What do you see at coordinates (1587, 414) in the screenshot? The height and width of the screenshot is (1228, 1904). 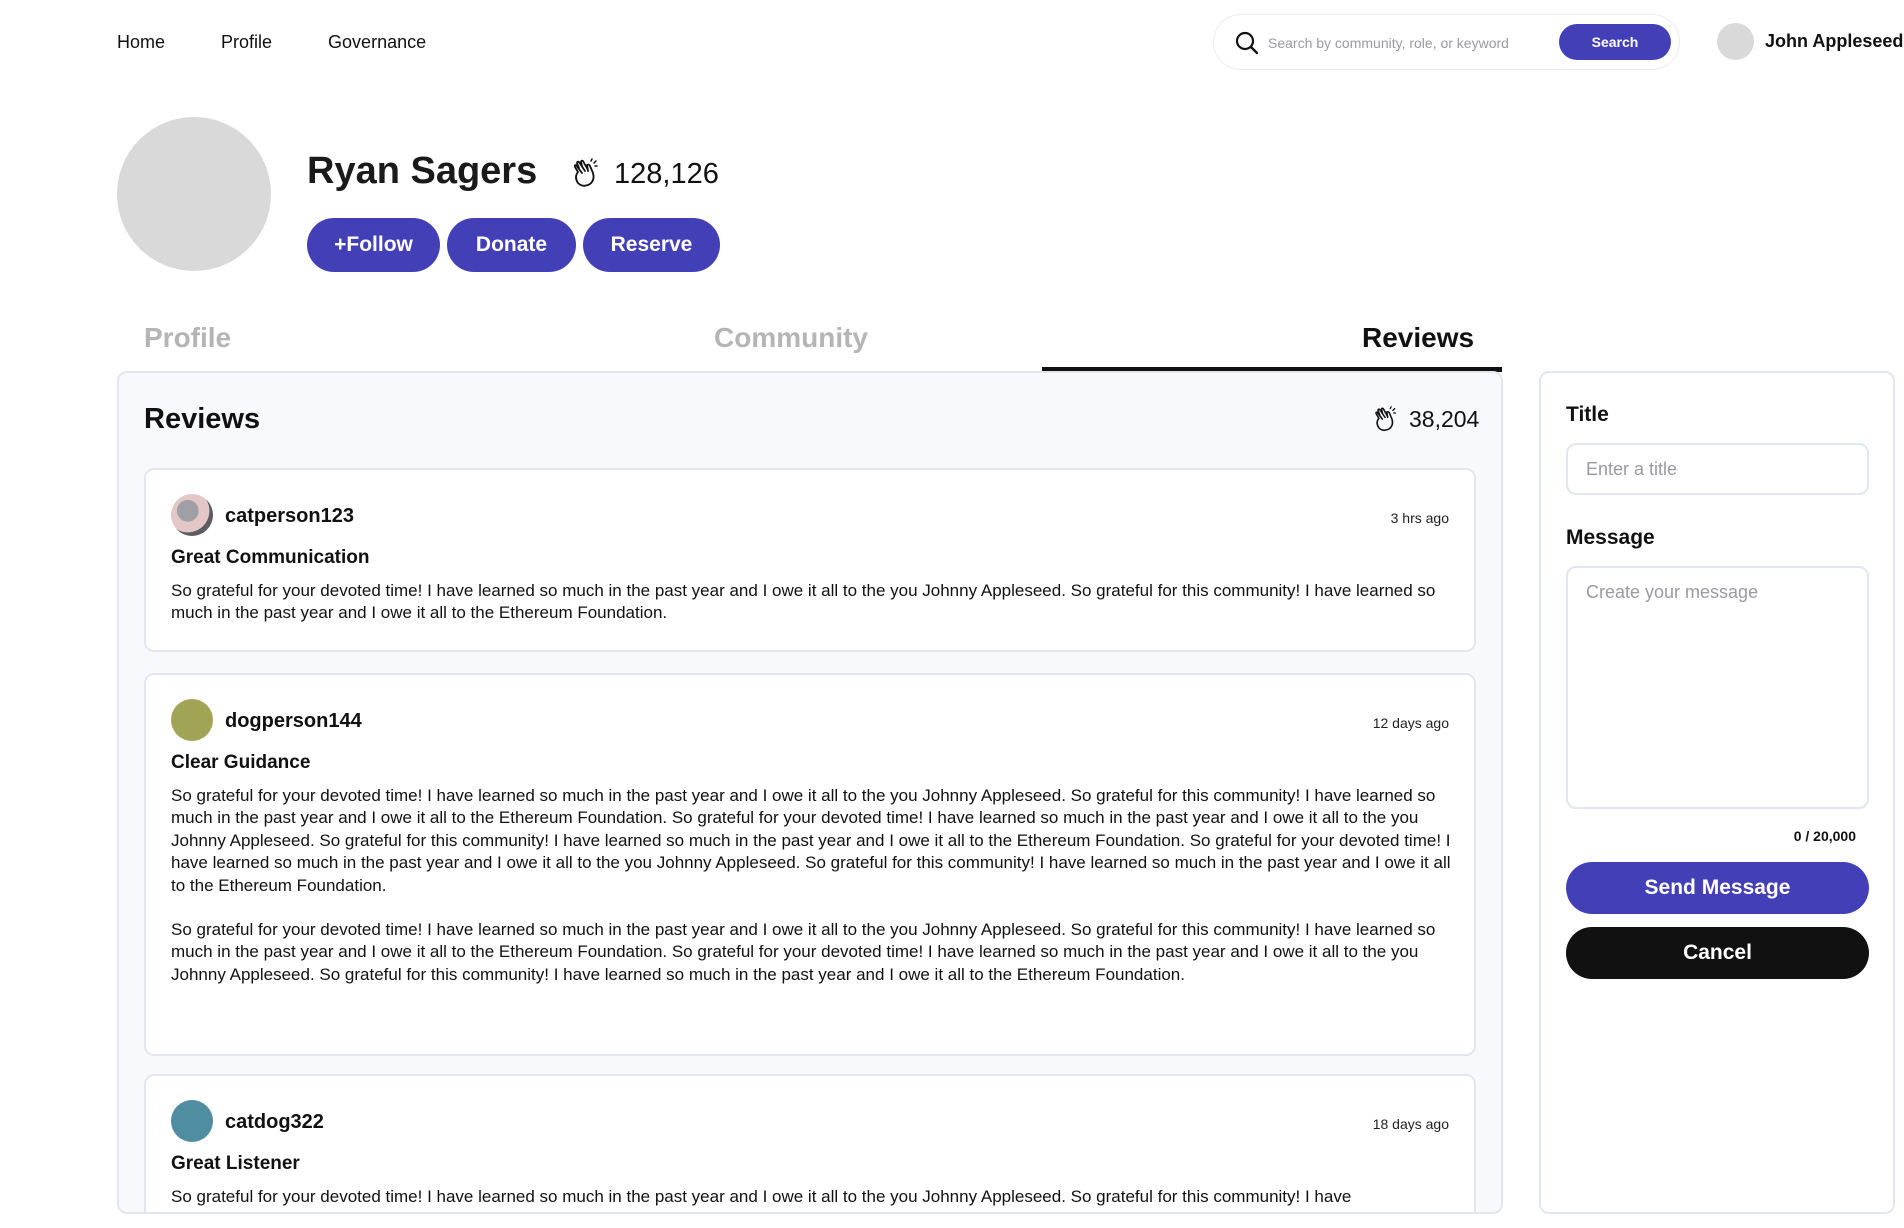 I see `title-label: Title` at bounding box center [1587, 414].